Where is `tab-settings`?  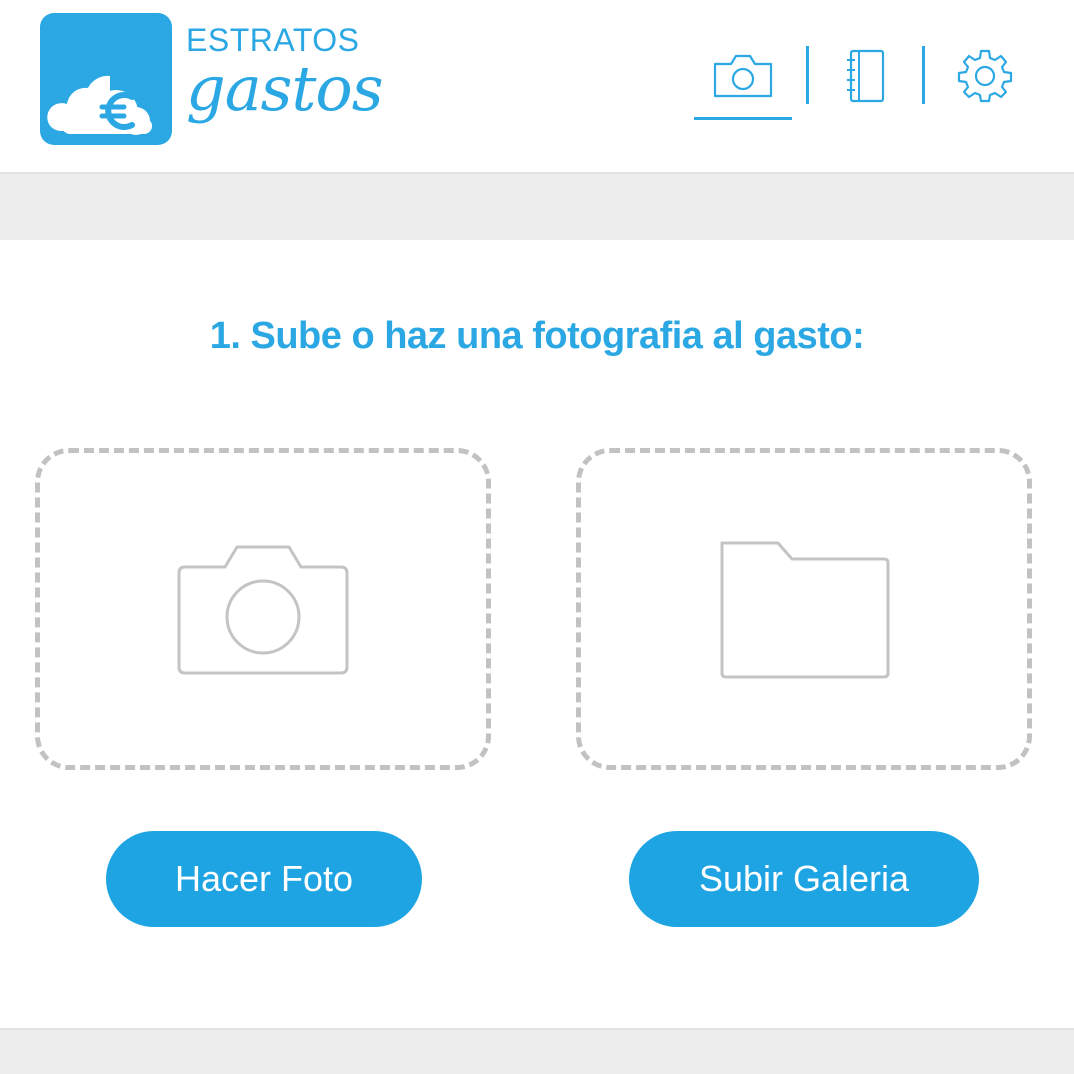 tab-settings is located at coordinates (985, 76).